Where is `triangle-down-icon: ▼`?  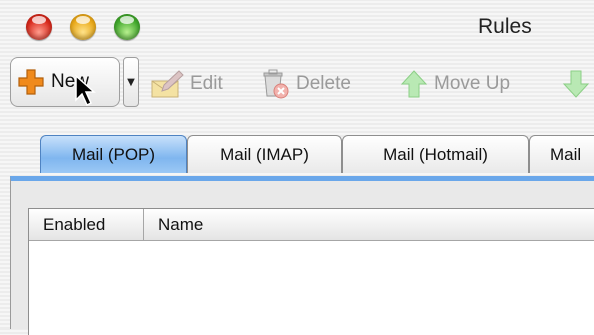 triangle-down-icon: ▼ is located at coordinates (131, 82).